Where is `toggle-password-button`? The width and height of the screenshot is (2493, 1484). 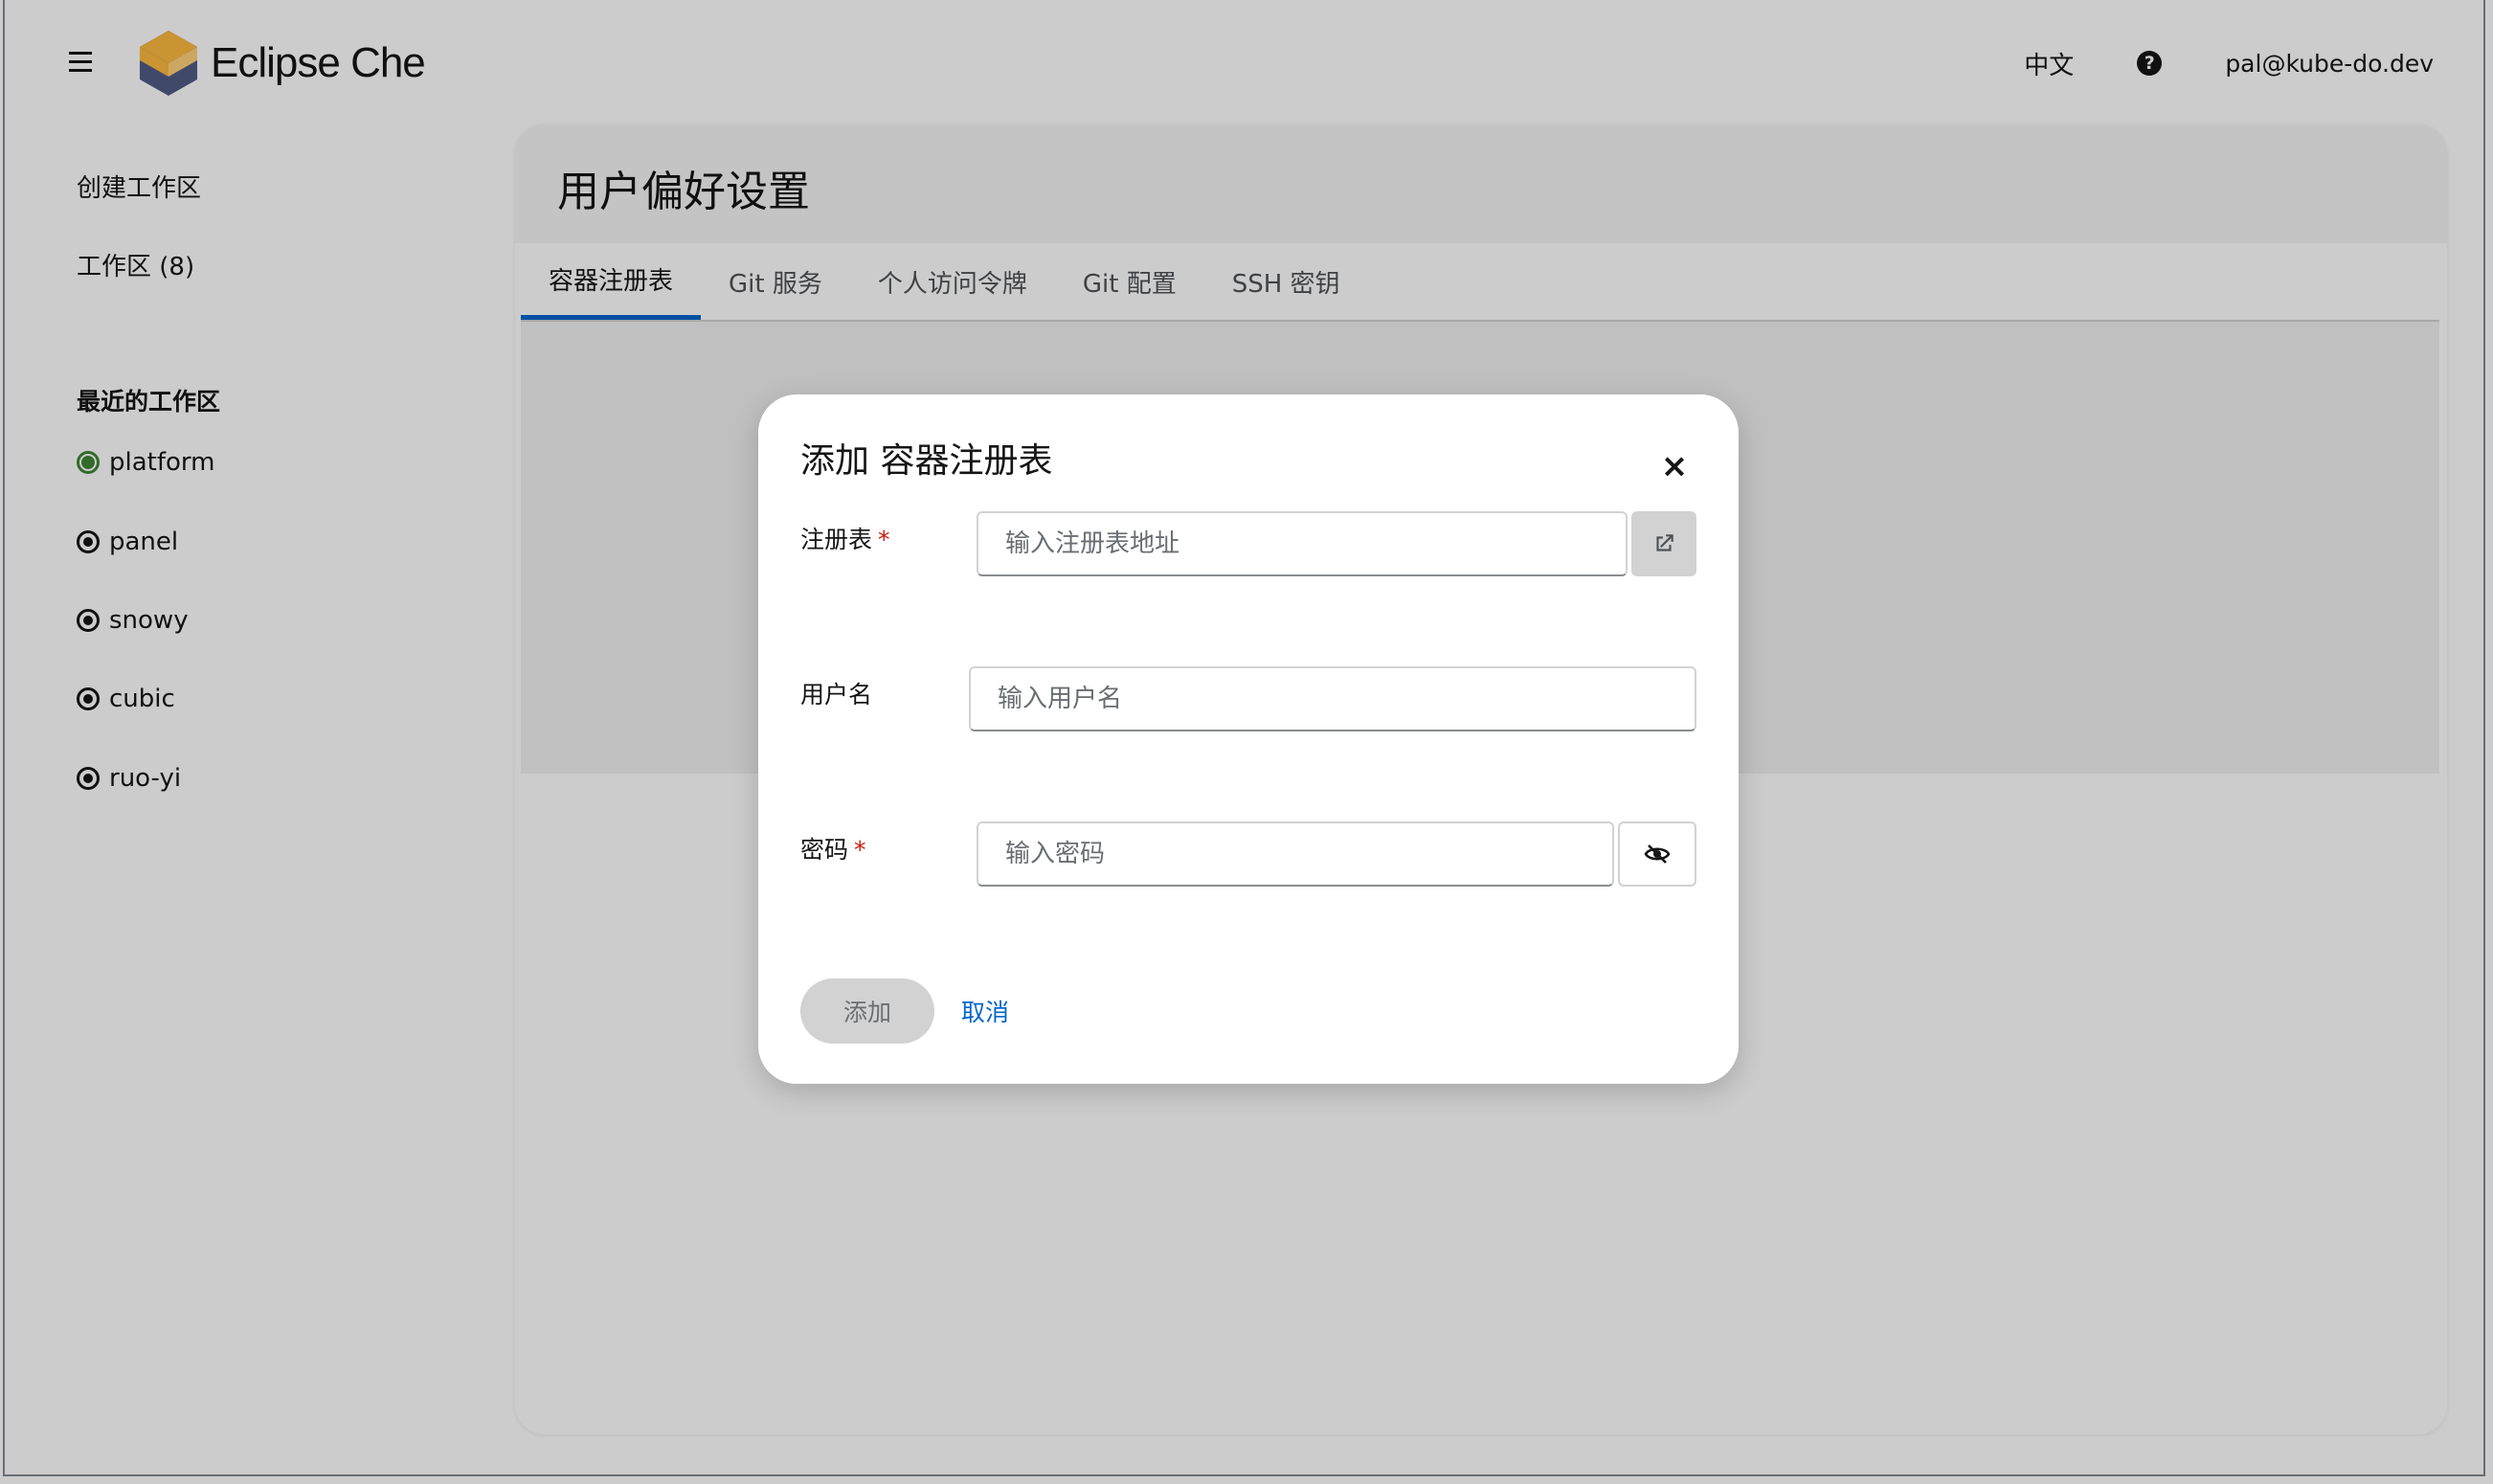 toggle-password-button is located at coordinates (1657, 854).